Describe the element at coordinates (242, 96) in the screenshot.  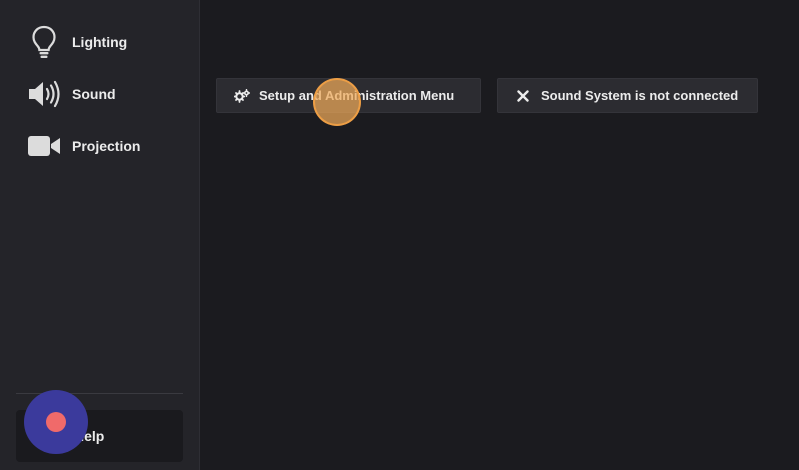
I see `cogs-icon` at that location.